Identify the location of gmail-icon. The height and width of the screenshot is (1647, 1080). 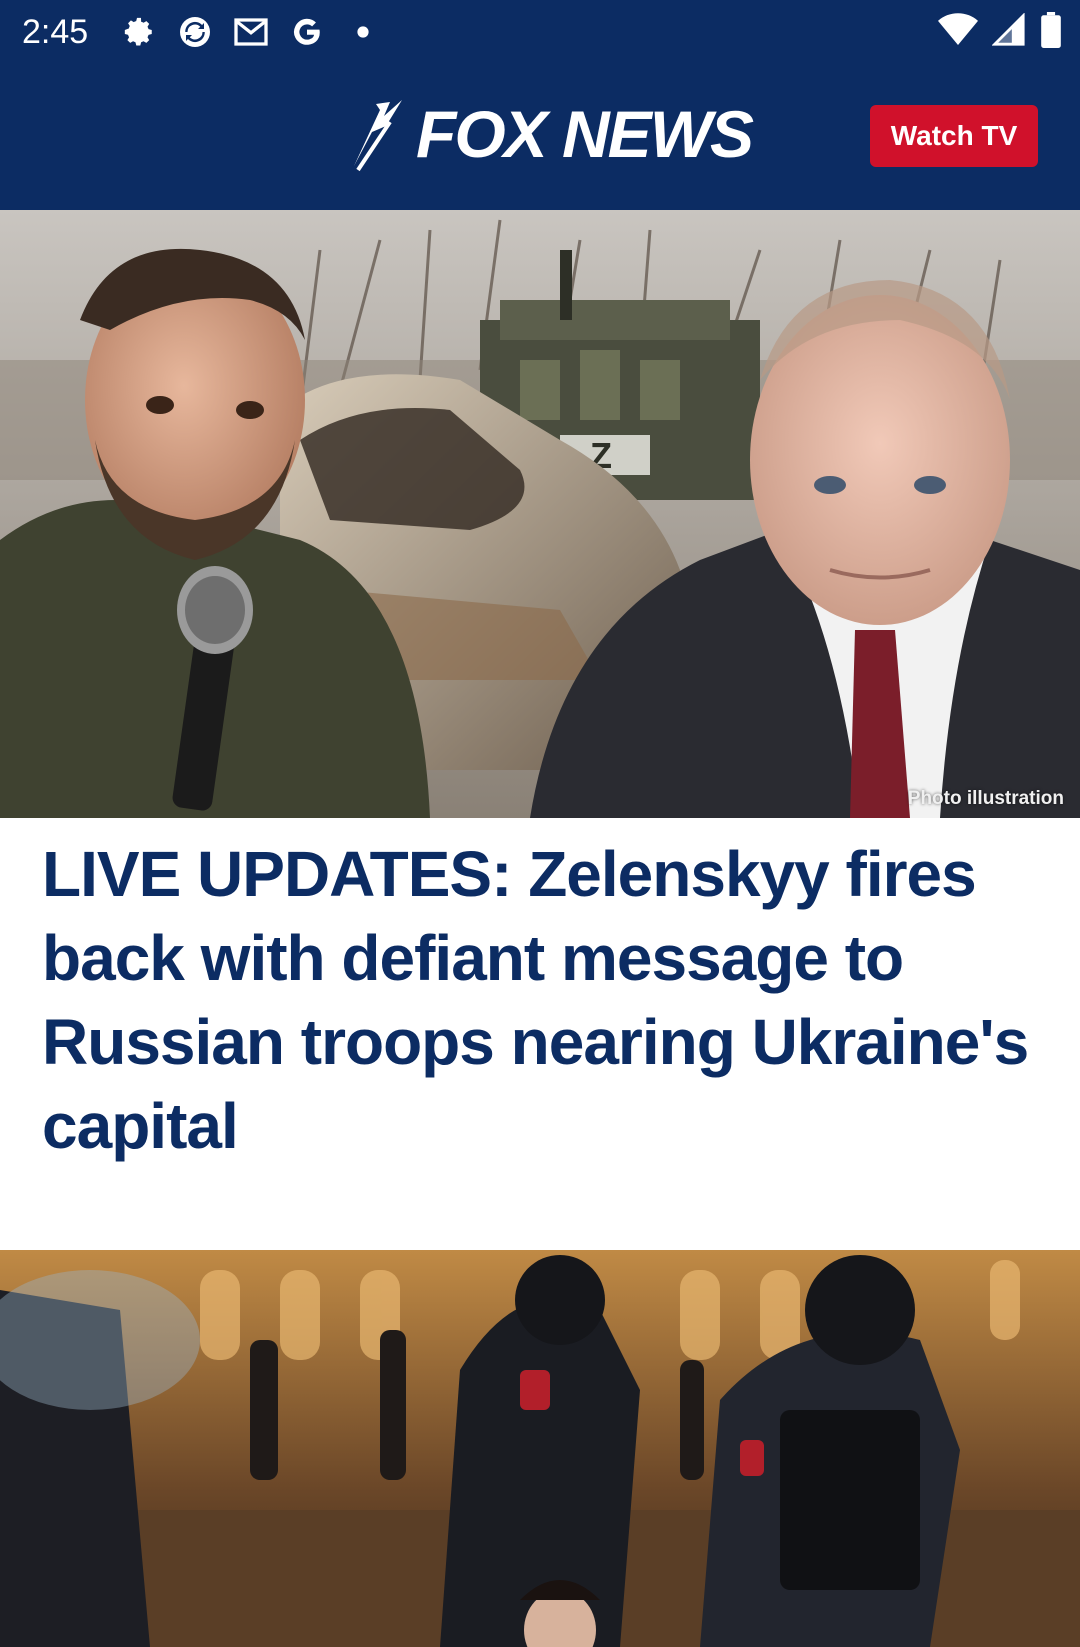
(251, 32).